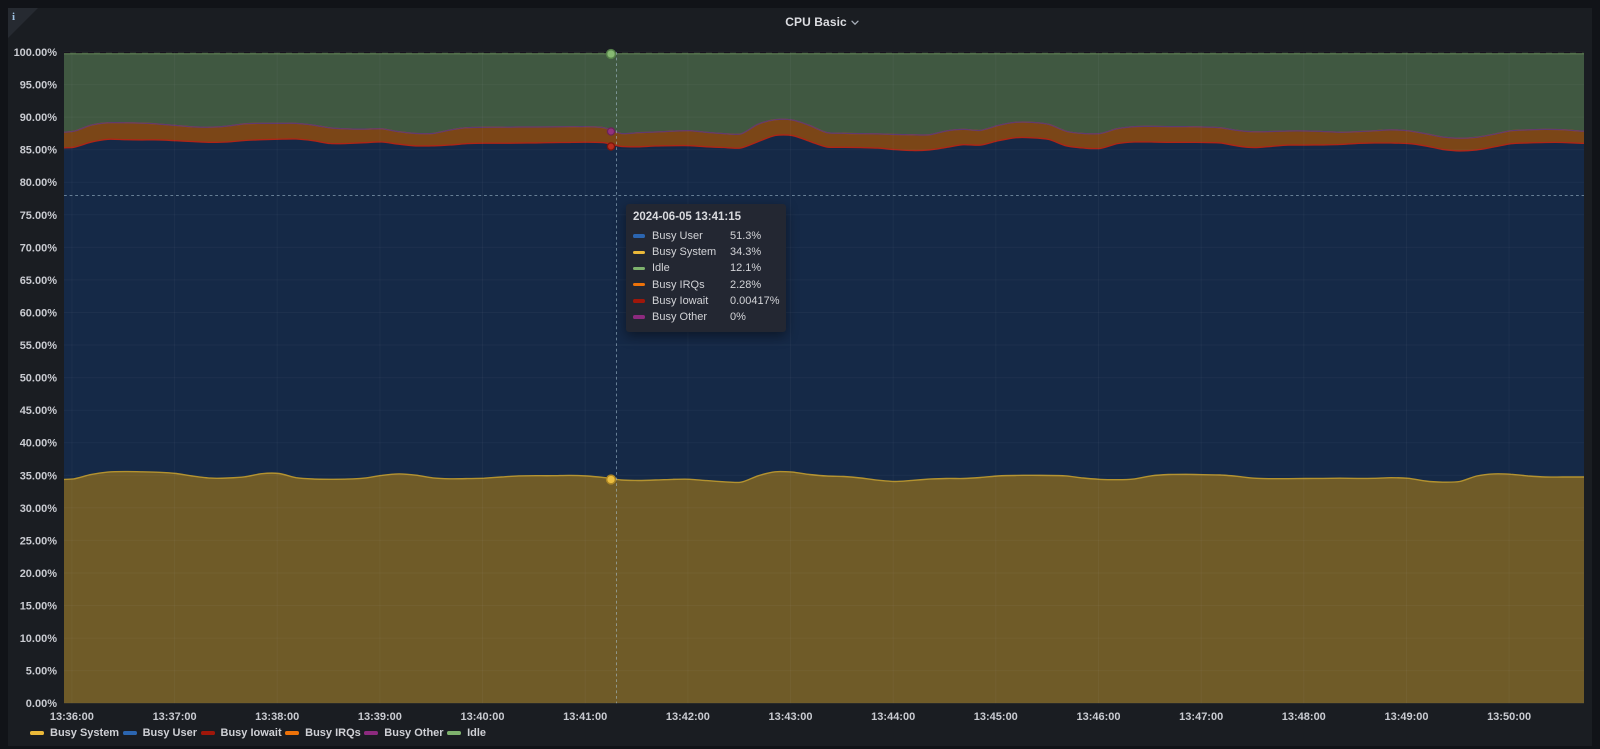  Describe the element at coordinates (39, 151) in the screenshot. I see `svg-text: 85.00%` at that location.